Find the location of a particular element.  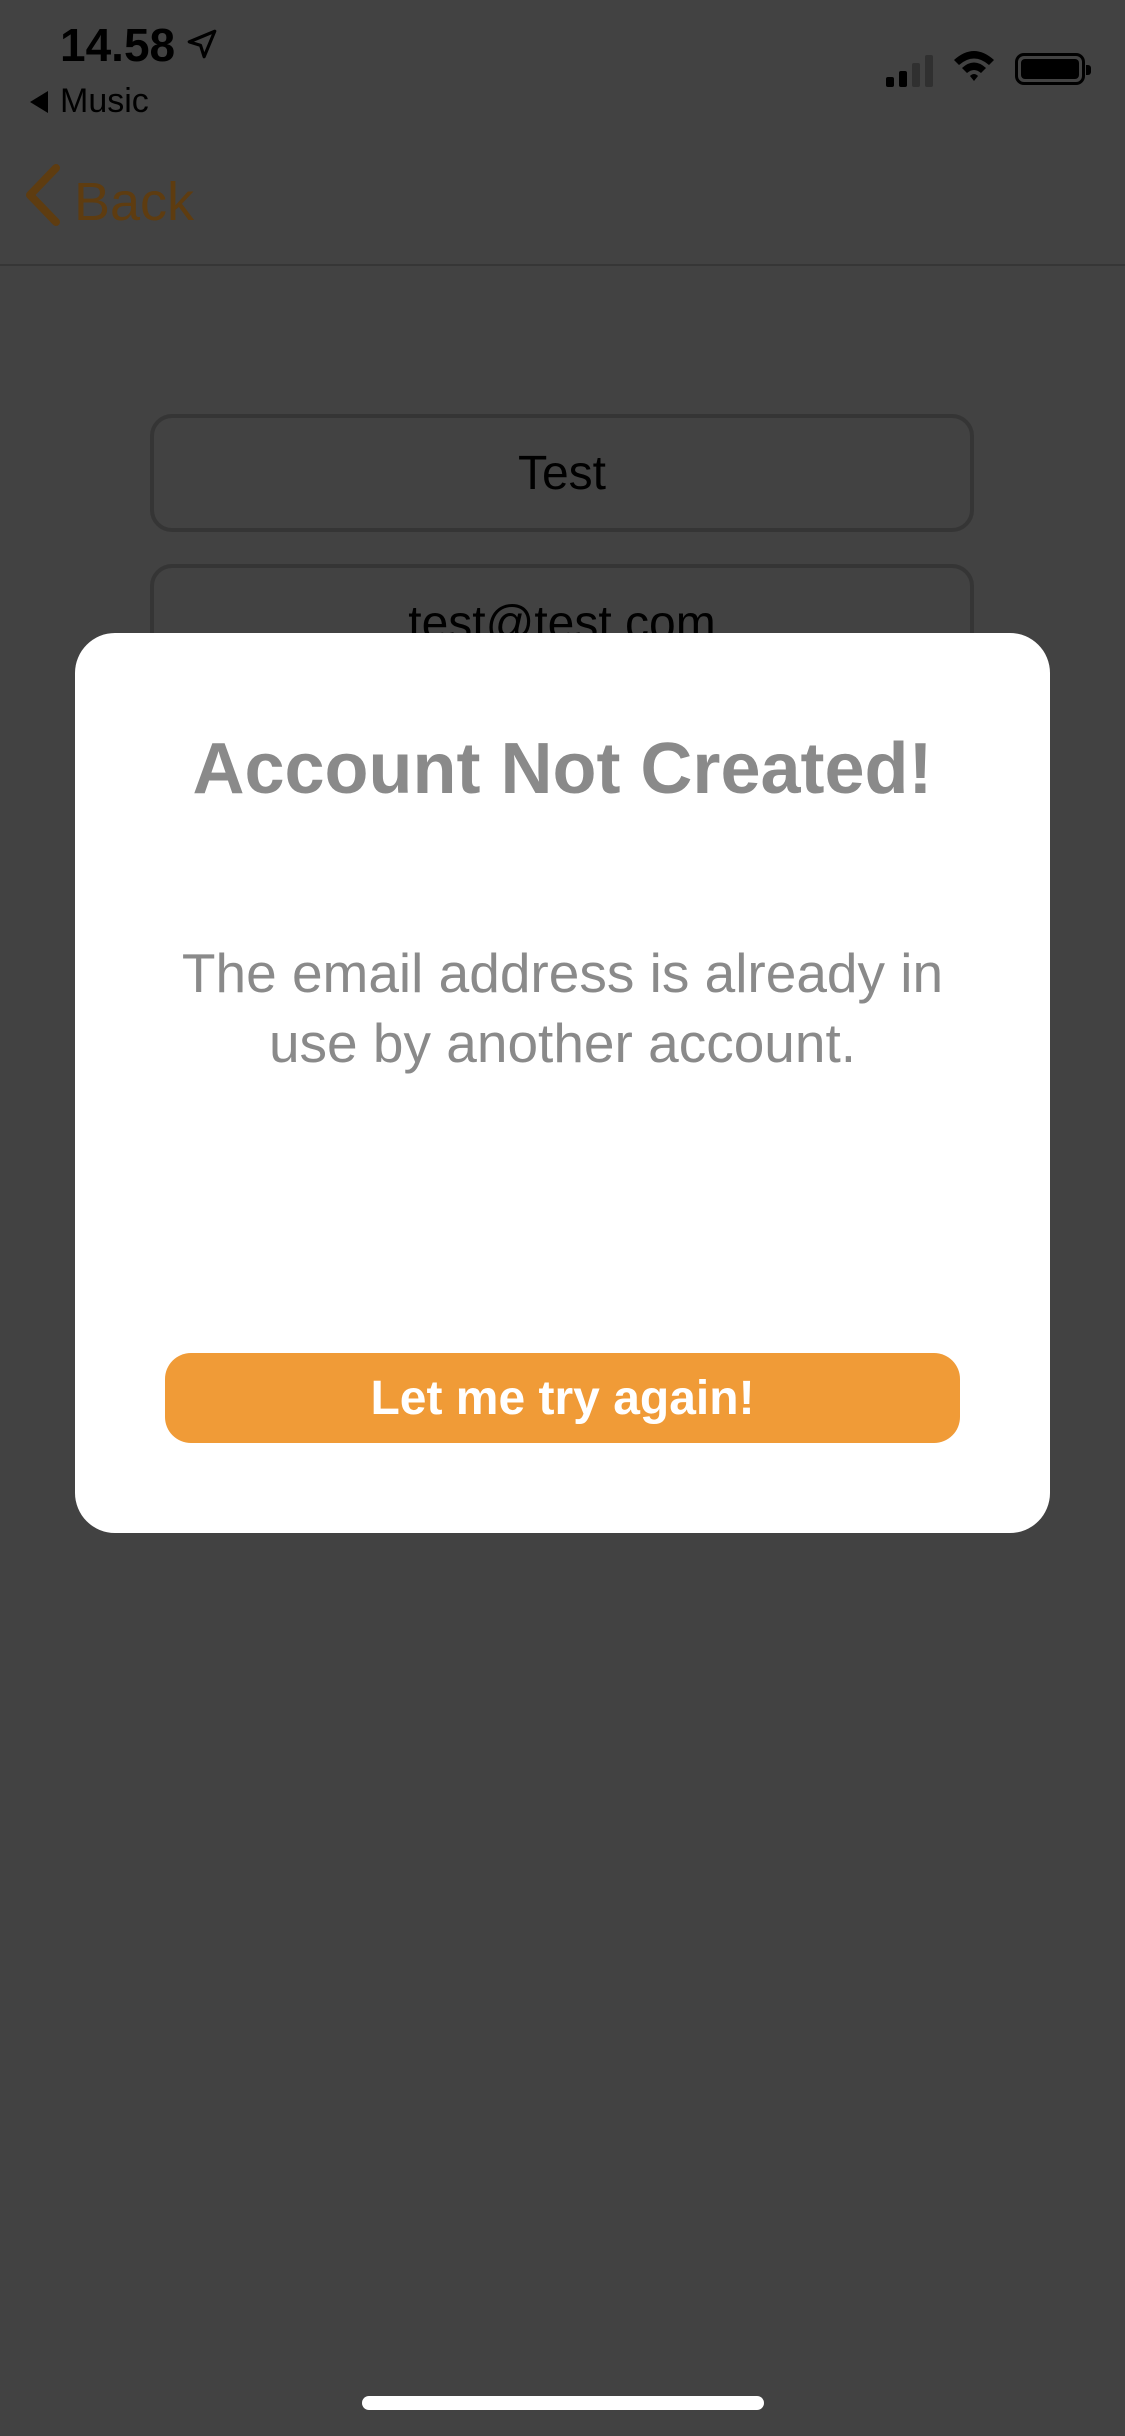

status-time-label: 14.58 is located at coordinates (118, 45).